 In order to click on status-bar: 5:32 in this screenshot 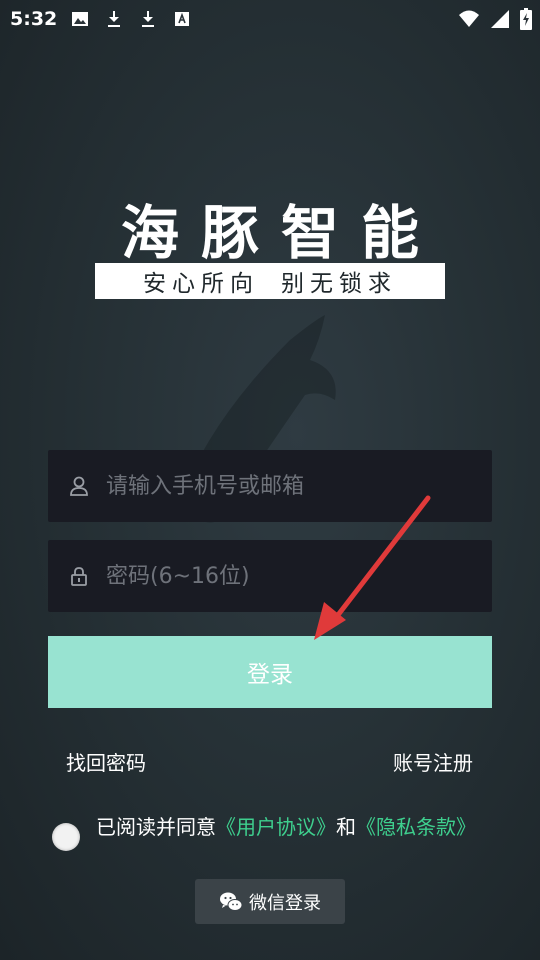, I will do `click(270, 19)`.